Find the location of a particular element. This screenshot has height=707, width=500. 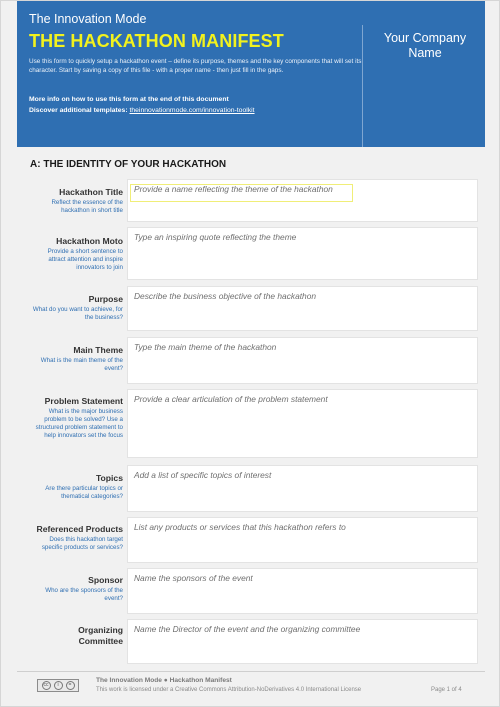

row-label: Topics is located at coordinates (109, 478).